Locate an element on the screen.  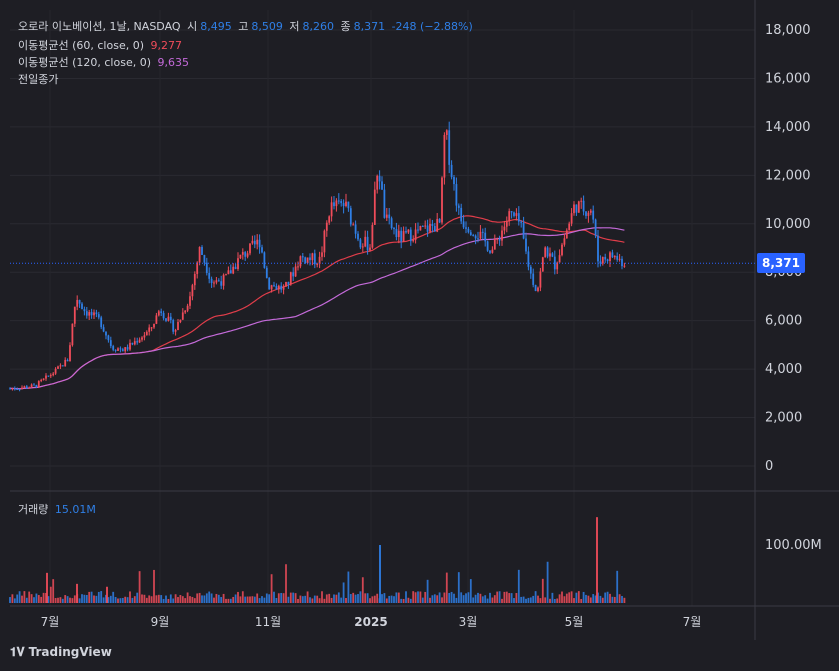
prev-close-legend: 전일종가 is located at coordinates (39, 79).